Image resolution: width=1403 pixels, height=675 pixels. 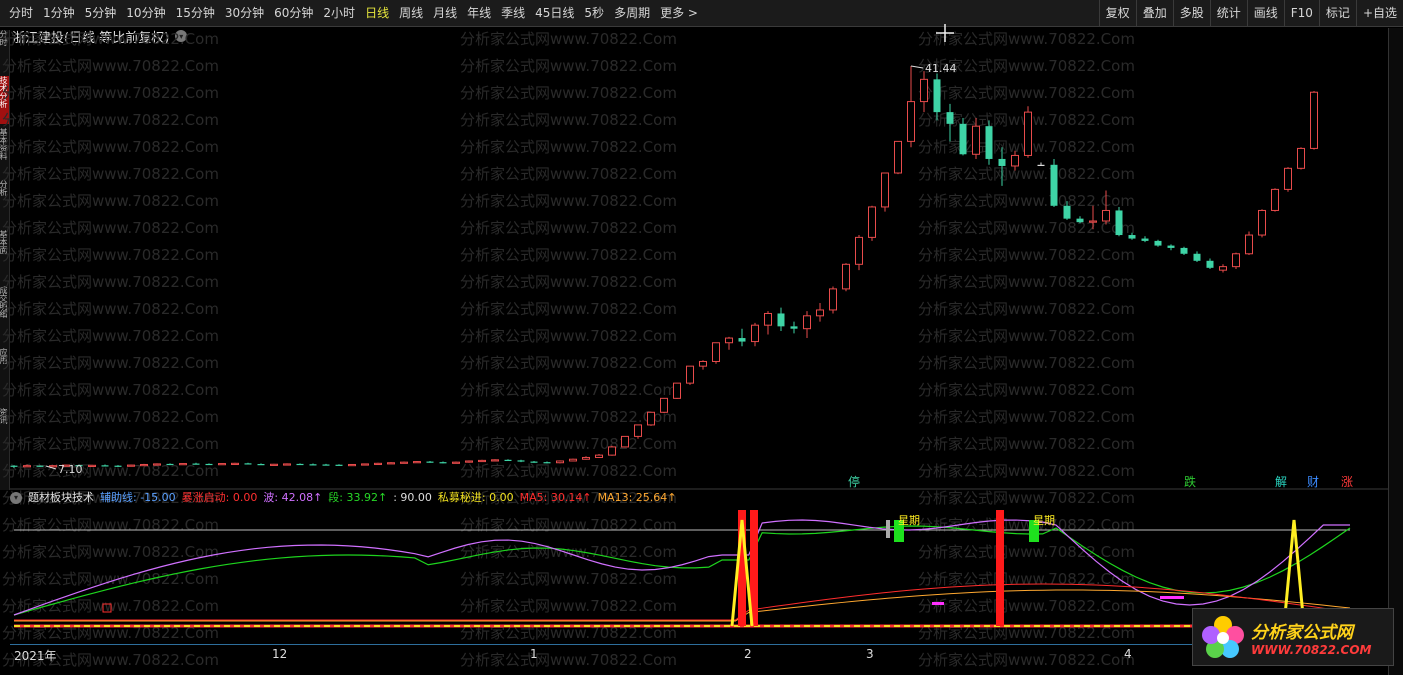 I want to click on logo-url: WWW.70822.COM, so click(x=1311, y=649).